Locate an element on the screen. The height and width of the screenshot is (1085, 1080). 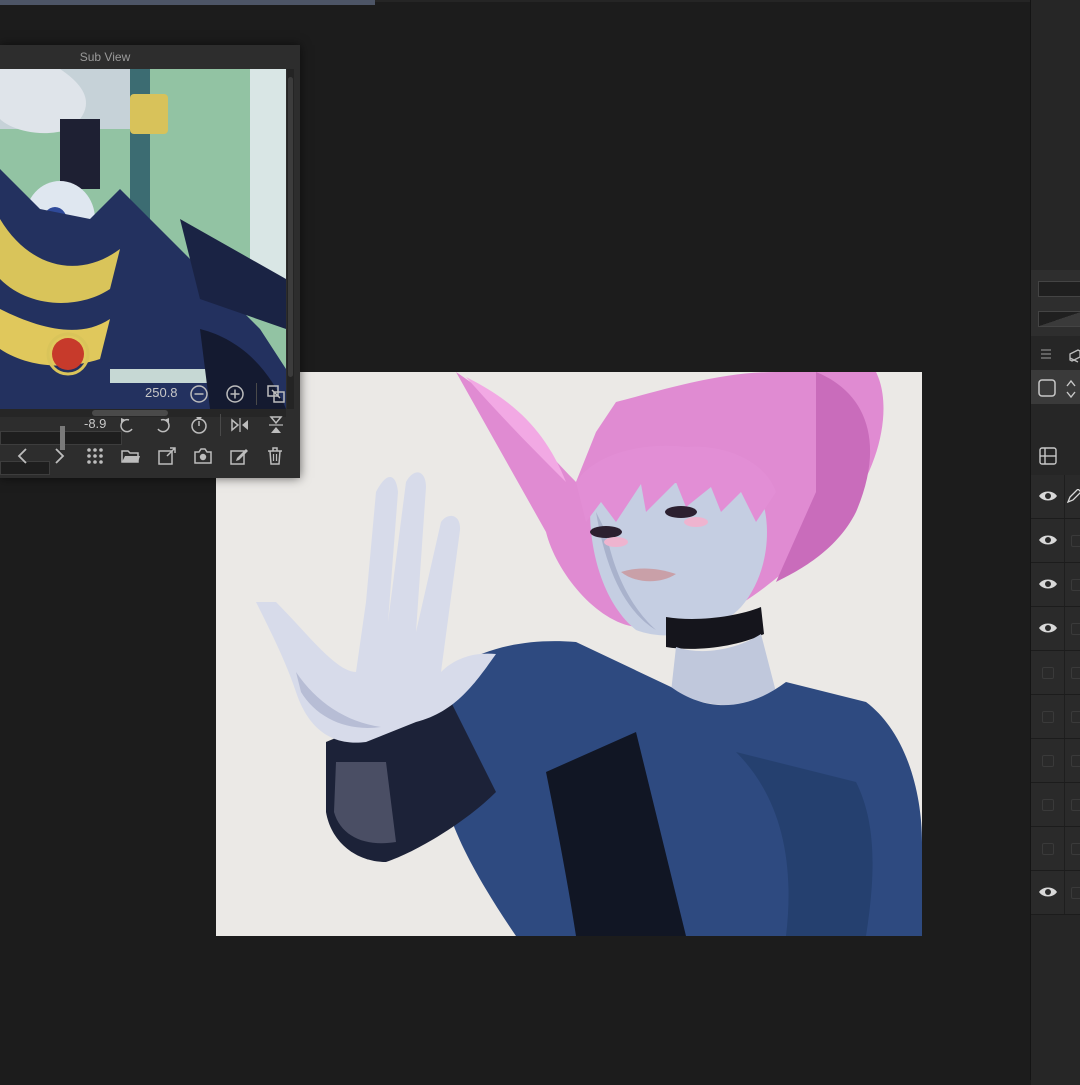
layer-order-stepper-icon is located at coordinates (1071, 389).